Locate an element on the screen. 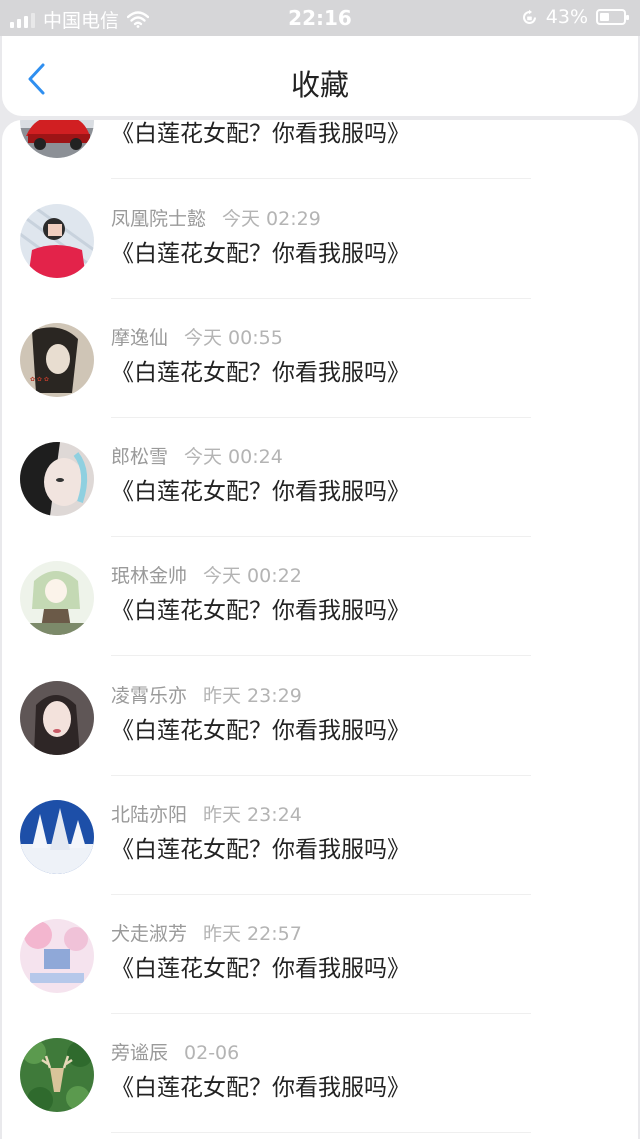  battery-percent: 43% is located at coordinates (566, 17).